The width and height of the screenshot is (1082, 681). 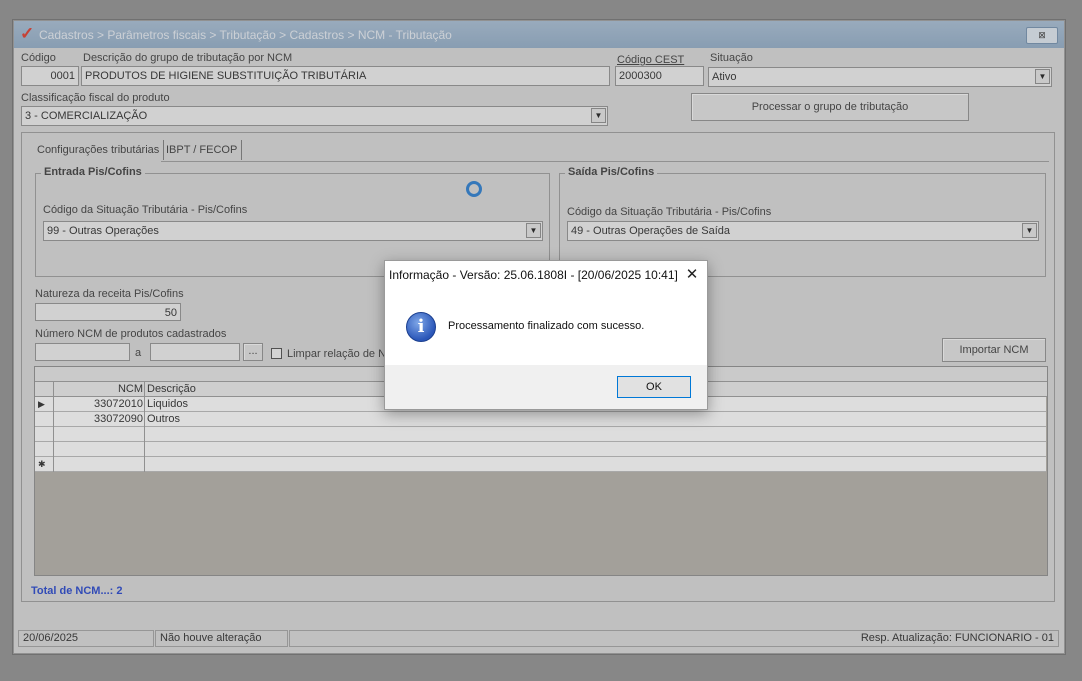 I want to click on dialog-message: Processamento finalizado com sucesso., so click(x=546, y=326).